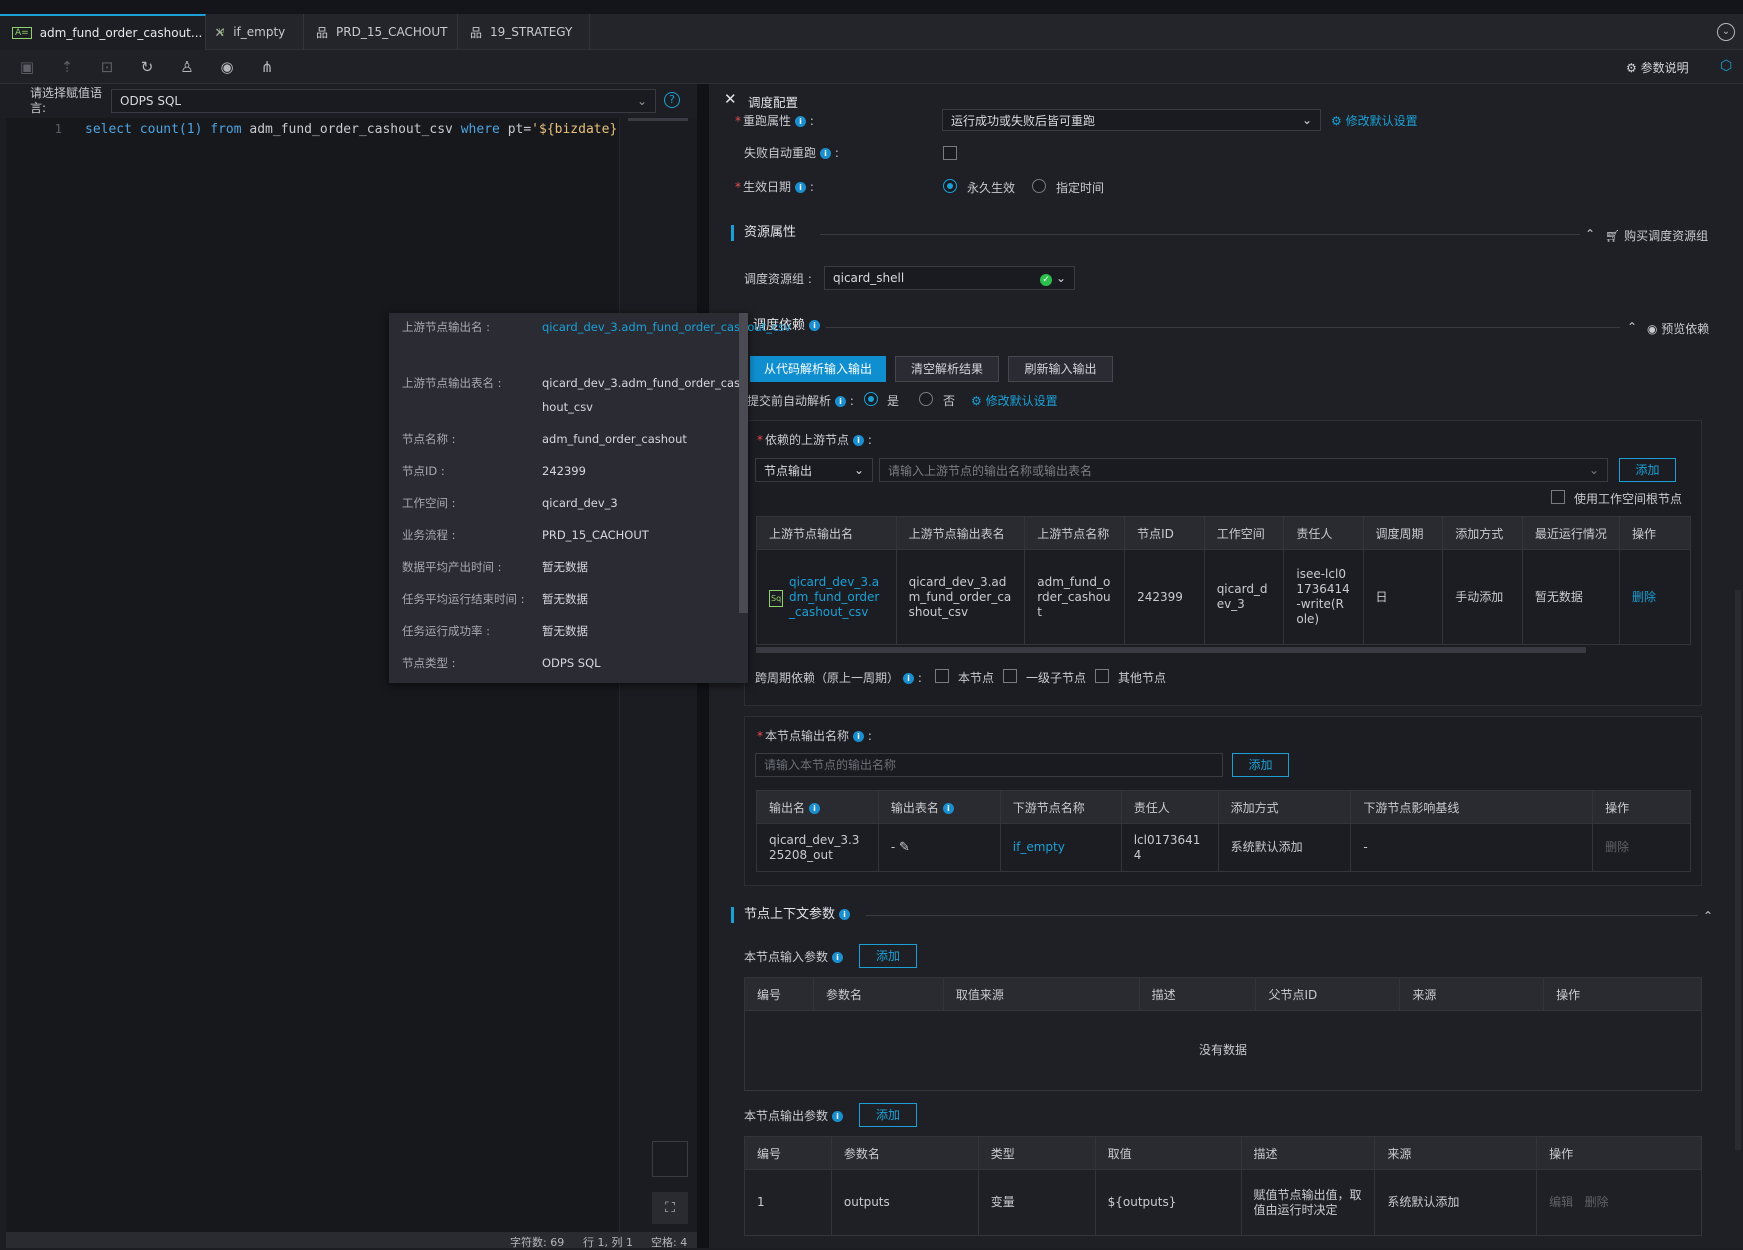 Image resolution: width=1743 pixels, height=1250 pixels. Describe the element at coordinates (1633, 68) in the screenshot. I see `sliders-icon: ⚙` at that location.